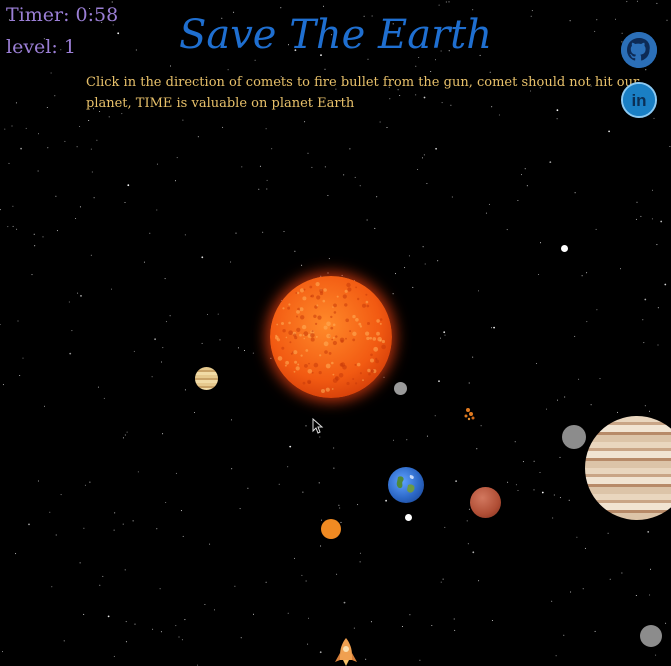 The width and height of the screenshot is (671, 666). I want to click on github-link, so click(639, 50).